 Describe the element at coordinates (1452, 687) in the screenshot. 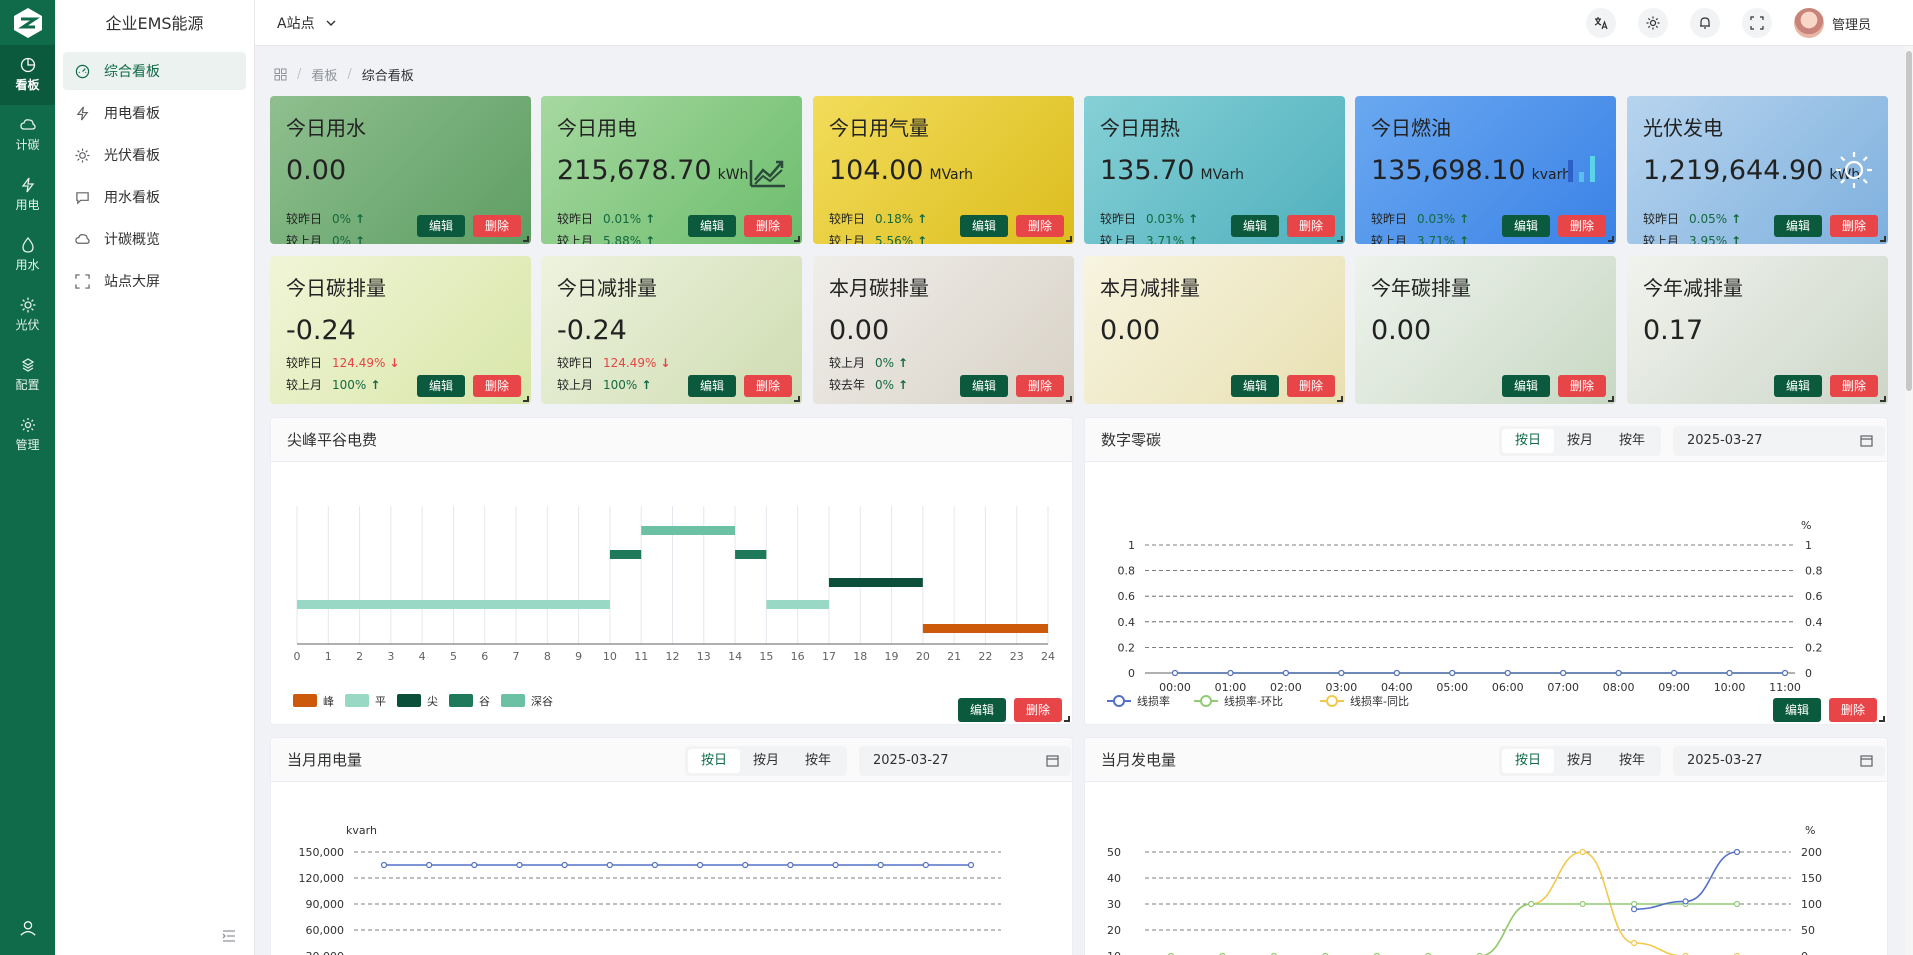

I see `x-tick-label: 05:00` at that location.